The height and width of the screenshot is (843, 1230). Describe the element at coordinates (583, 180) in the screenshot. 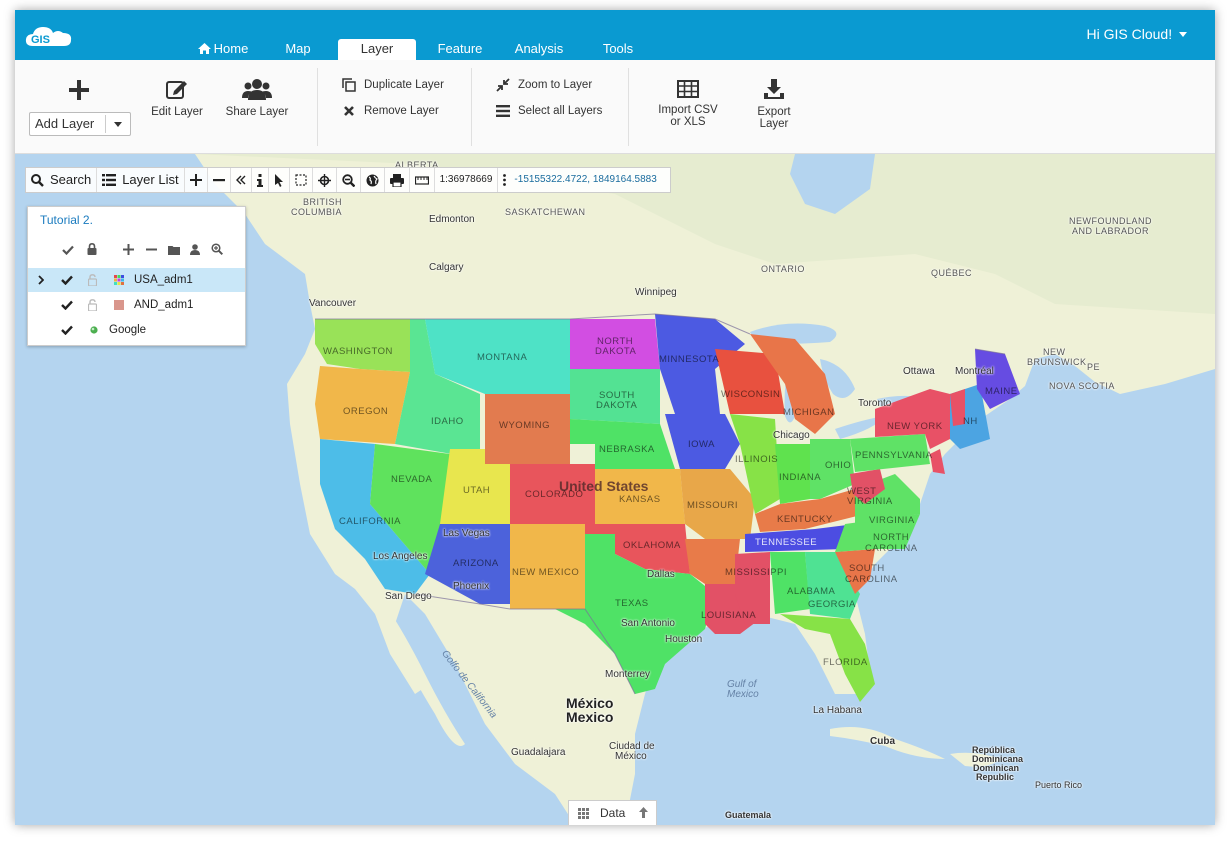

I see `coordinates-readout: -15155322.4722, 1849164.5883` at that location.